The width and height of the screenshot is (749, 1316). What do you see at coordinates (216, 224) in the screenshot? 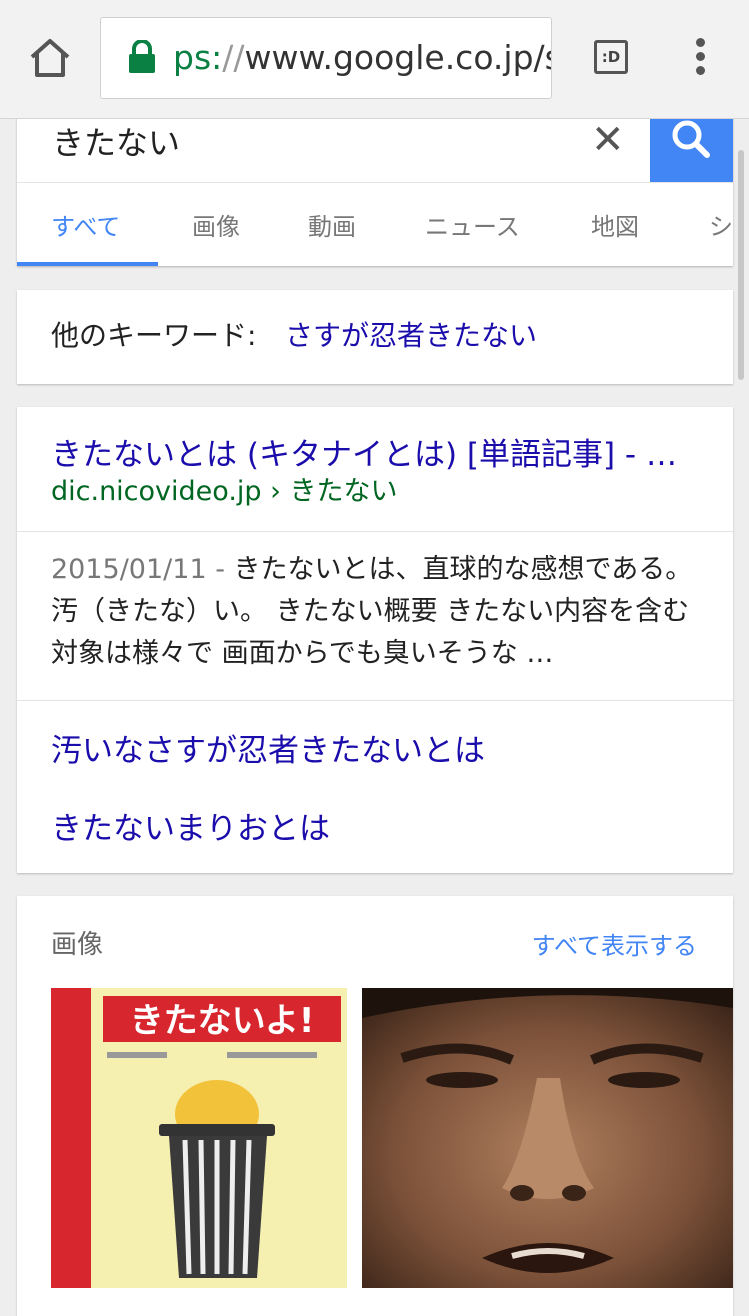
I see `tab-images: 画像` at bounding box center [216, 224].